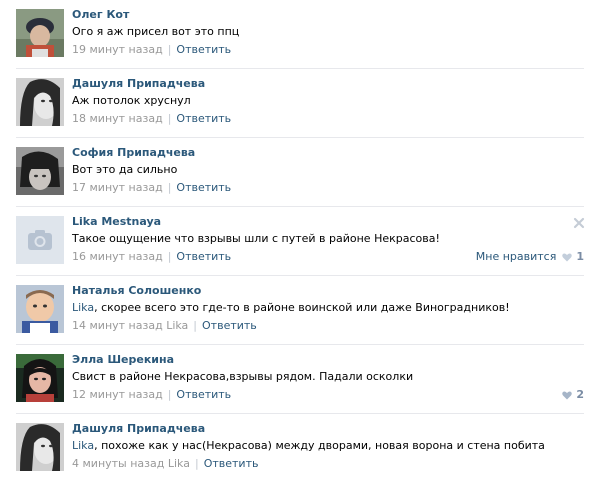  What do you see at coordinates (156, 31) in the screenshot?
I see `comment-text: Ого я аж присел вот это ппц` at bounding box center [156, 31].